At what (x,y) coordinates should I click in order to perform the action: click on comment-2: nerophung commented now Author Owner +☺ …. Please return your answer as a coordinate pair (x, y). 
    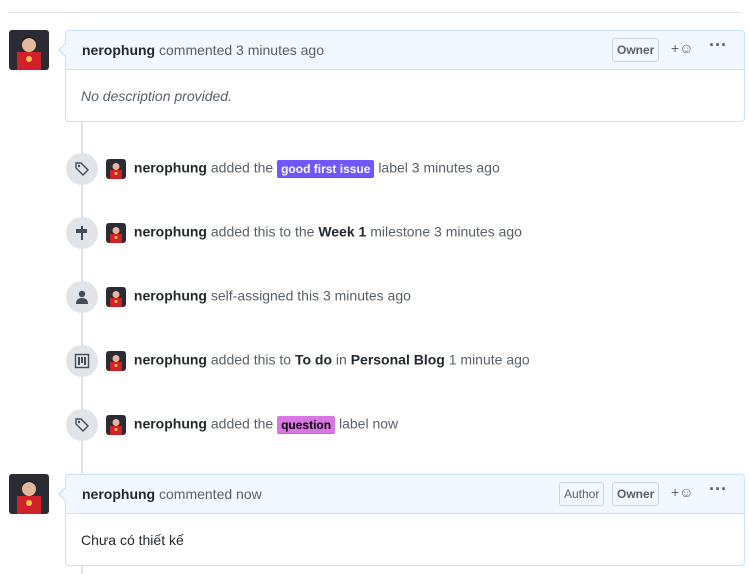
    Looking at the image, I should click on (401, 520).